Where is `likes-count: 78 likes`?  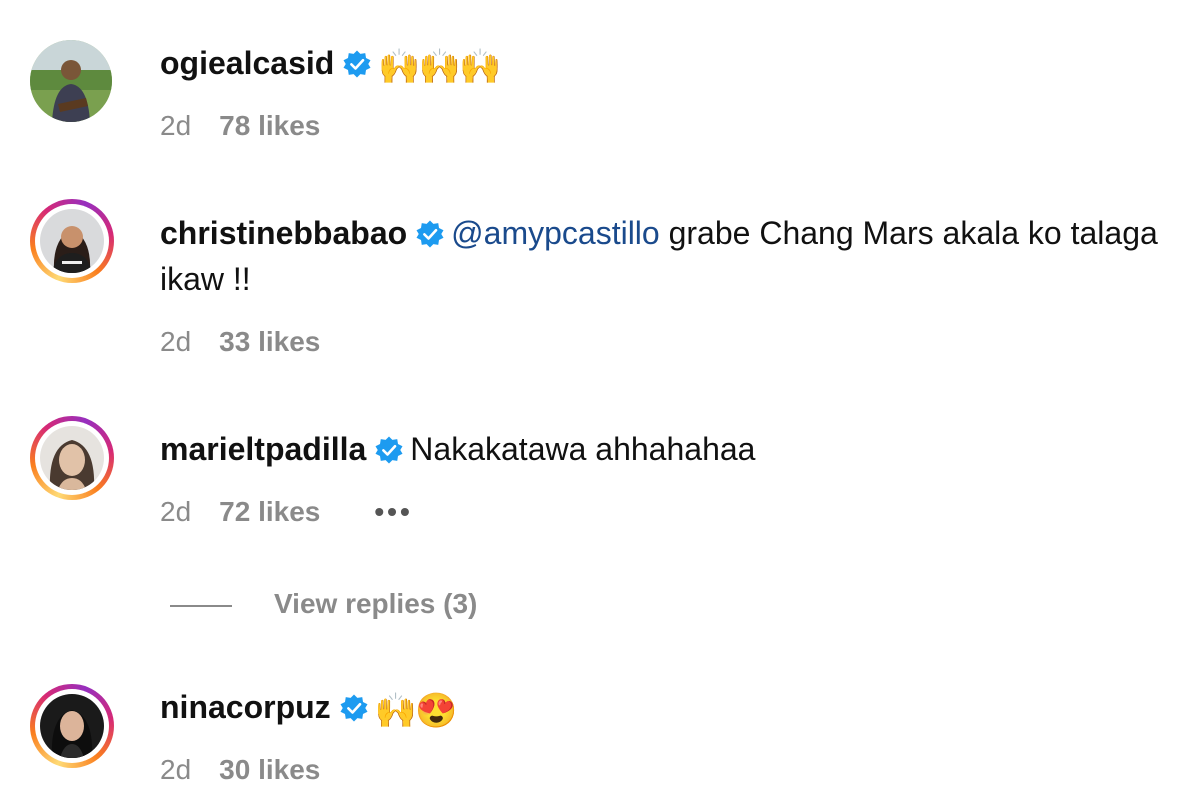 likes-count: 78 likes is located at coordinates (269, 125).